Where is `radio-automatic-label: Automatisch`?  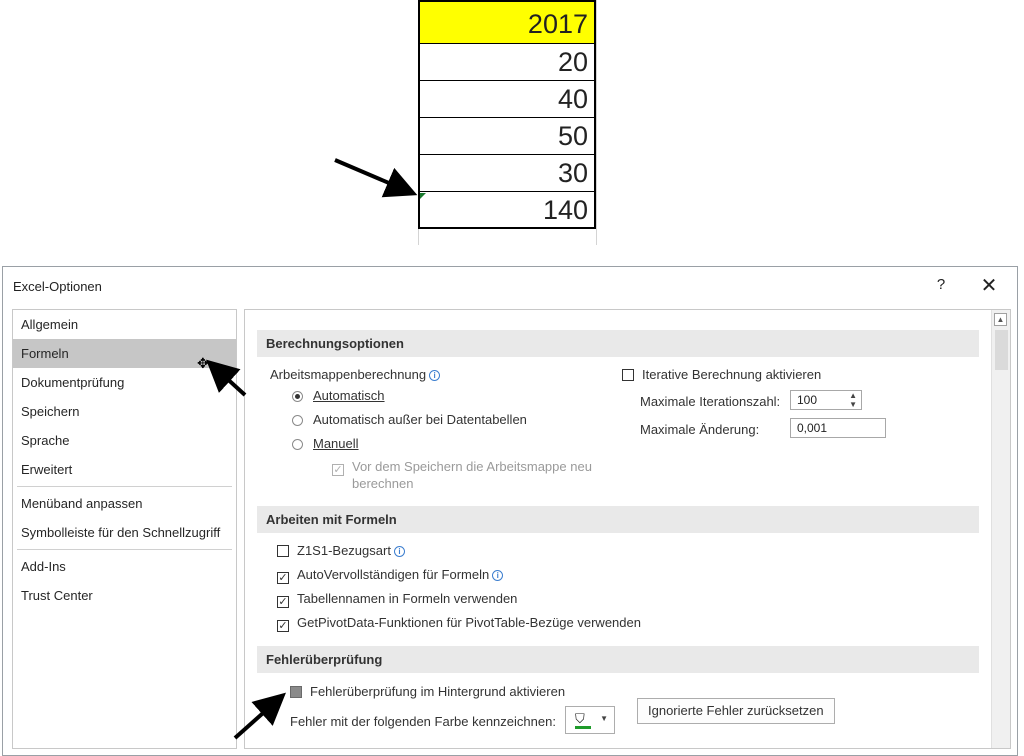
radio-automatic-label: Automatisch is located at coordinates (349, 395).